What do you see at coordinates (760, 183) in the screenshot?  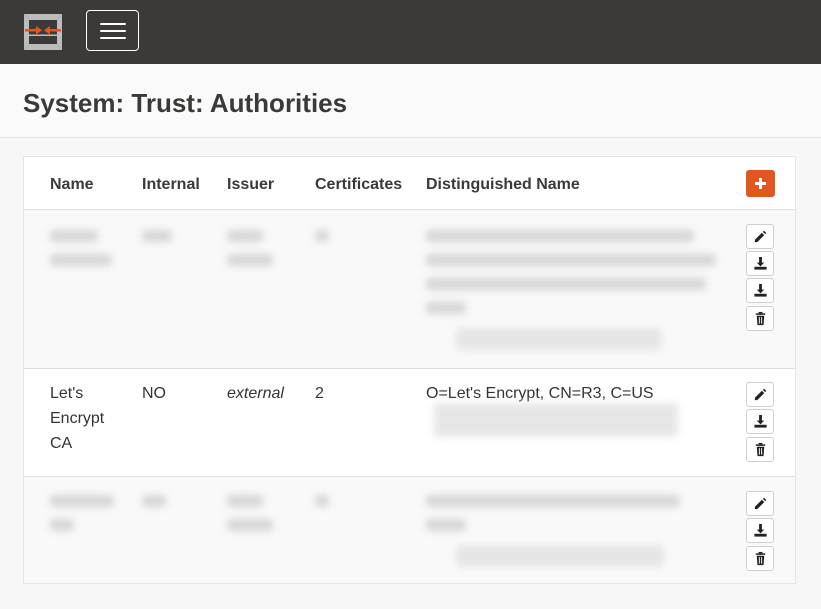 I see `add-authority-button` at bounding box center [760, 183].